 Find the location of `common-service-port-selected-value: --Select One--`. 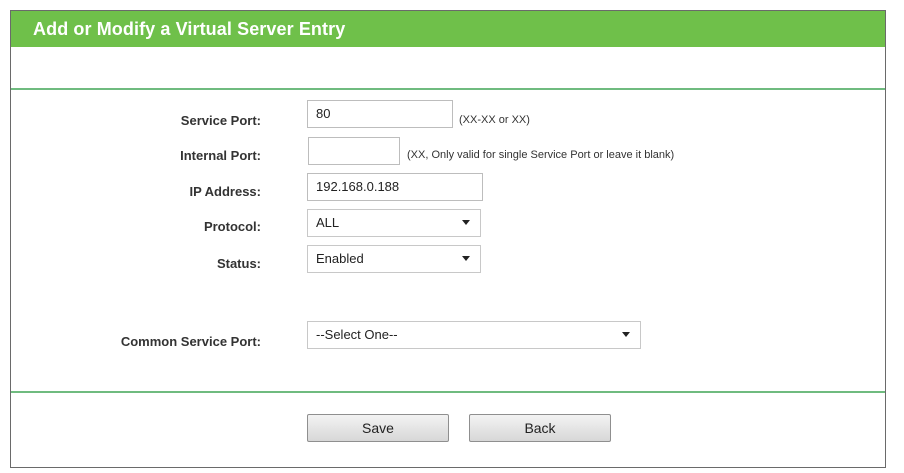

common-service-port-selected-value: --Select One-- is located at coordinates (357, 334).